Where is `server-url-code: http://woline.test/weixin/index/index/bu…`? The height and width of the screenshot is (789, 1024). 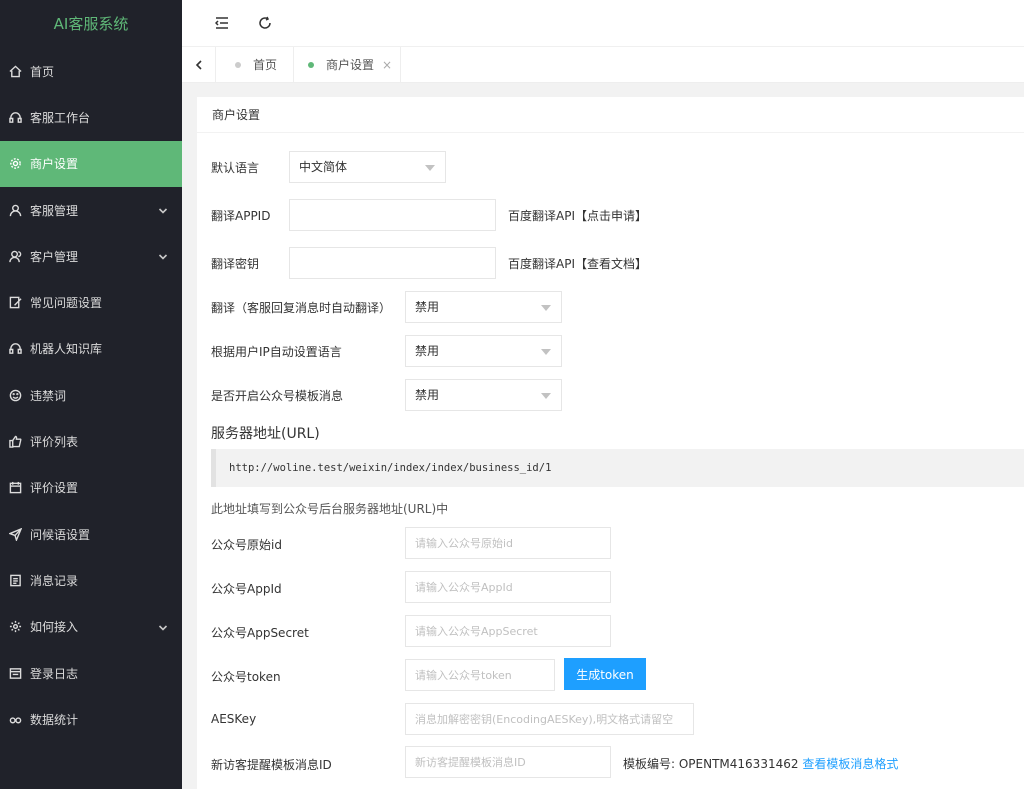 server-url-code: http://woline.test/weixin/index/index/bu… is located at coordinates (617, 468).